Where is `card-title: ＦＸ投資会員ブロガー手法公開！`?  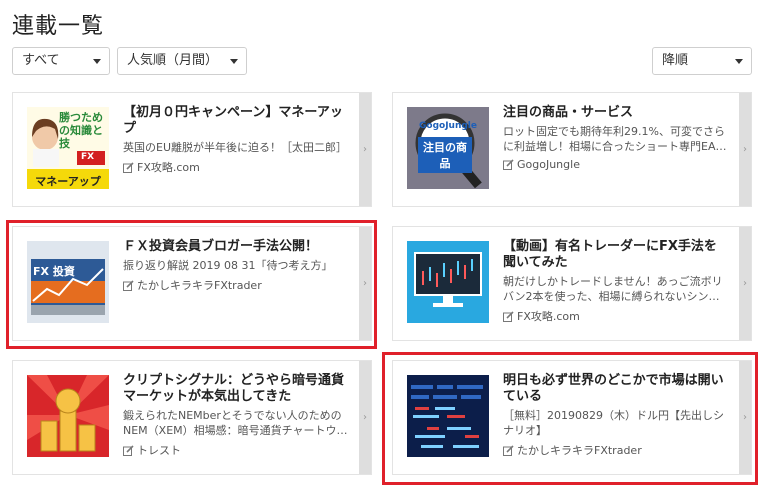
card-title: ＦＸ投資会員ブロガー手法公開！ is located at coordinates (221, 246).